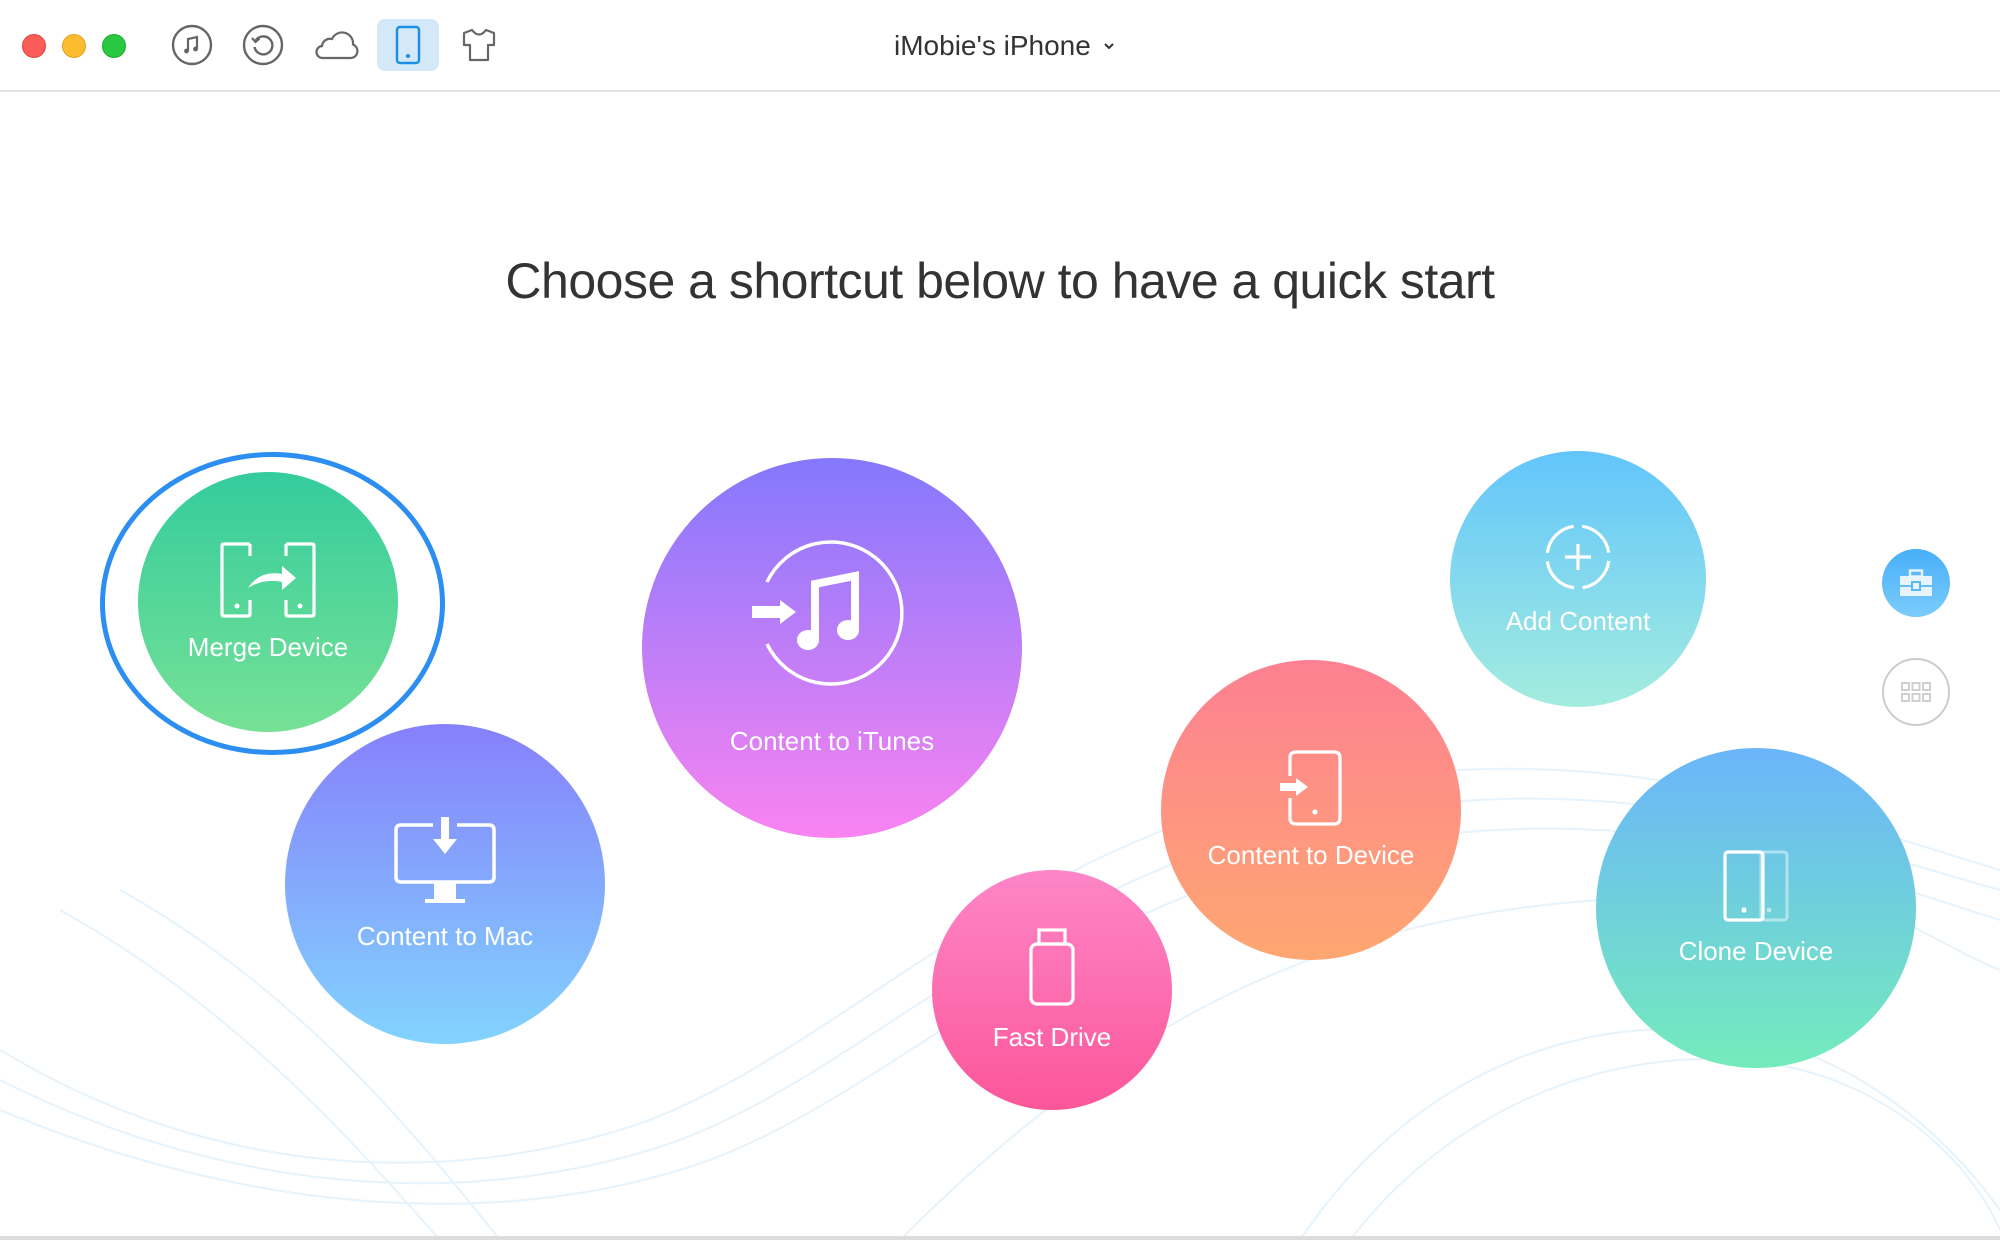  Describe the element at coordinates (268, 579) in the screenshot. I see `merge-device-icon` at that location.